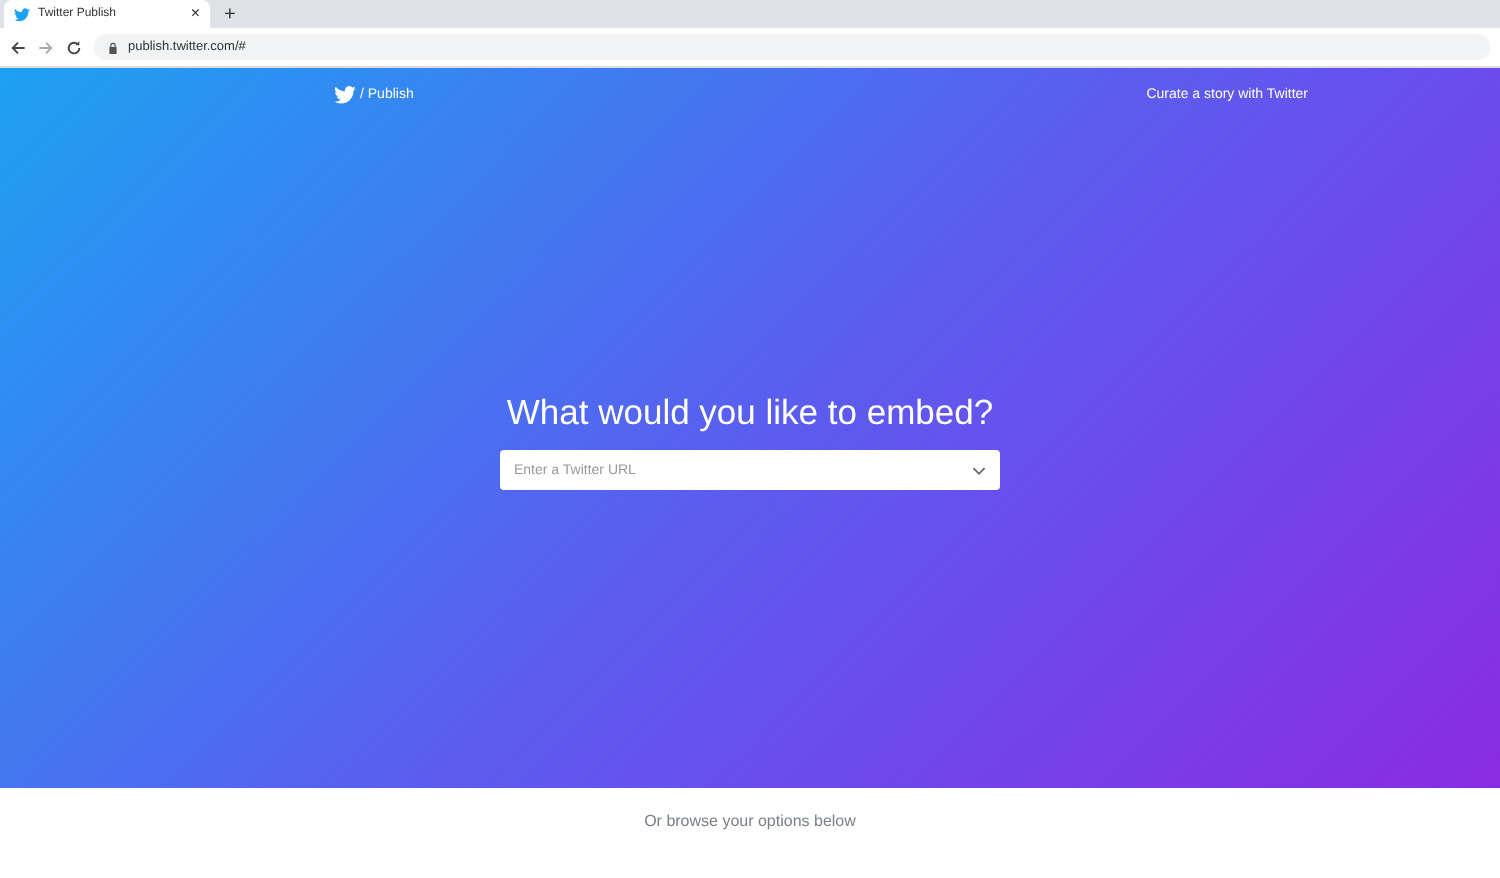 This screenshot has height=878, width=1500. Describe the element at coordinates (750, 822) in the screenshot. I see `browse-text: Or browse your options below` at that location.